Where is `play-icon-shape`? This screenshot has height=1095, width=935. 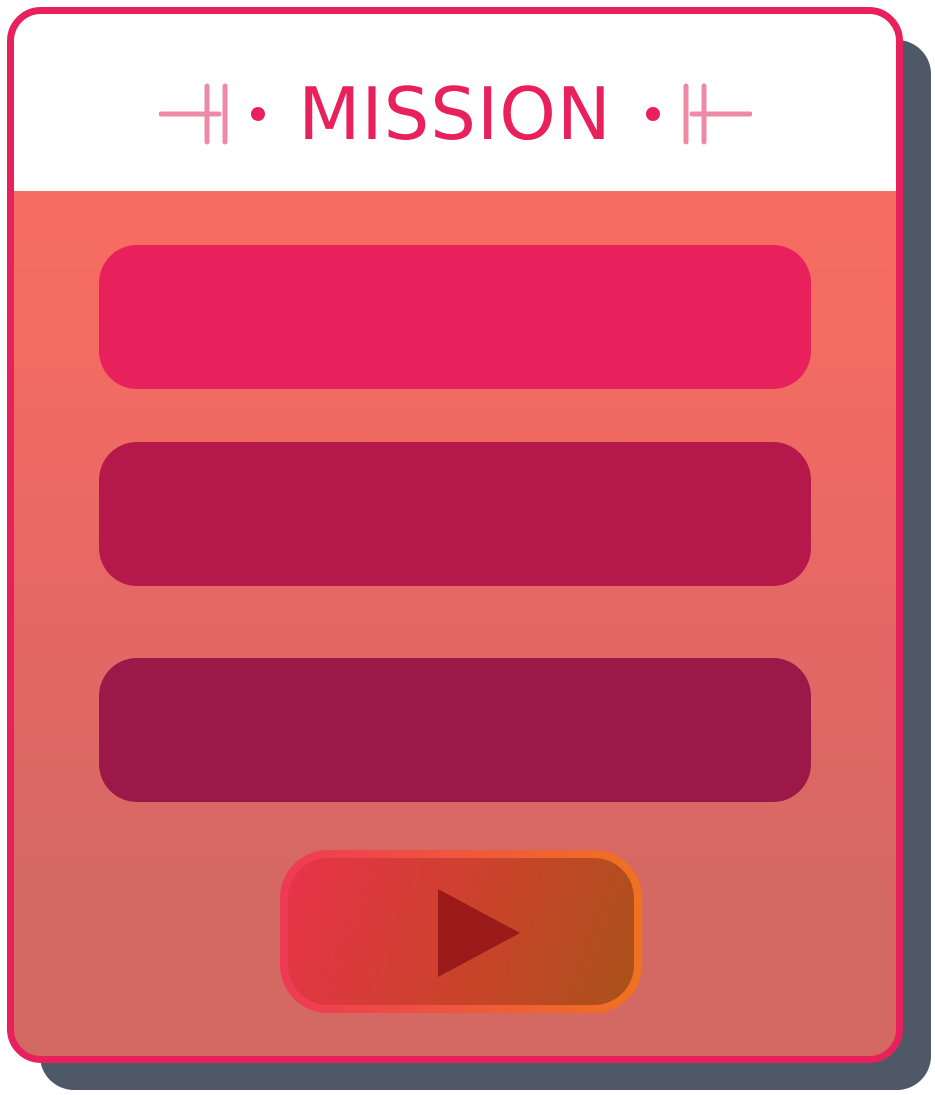 play-icon-shape is located at coordinates (479, 933).